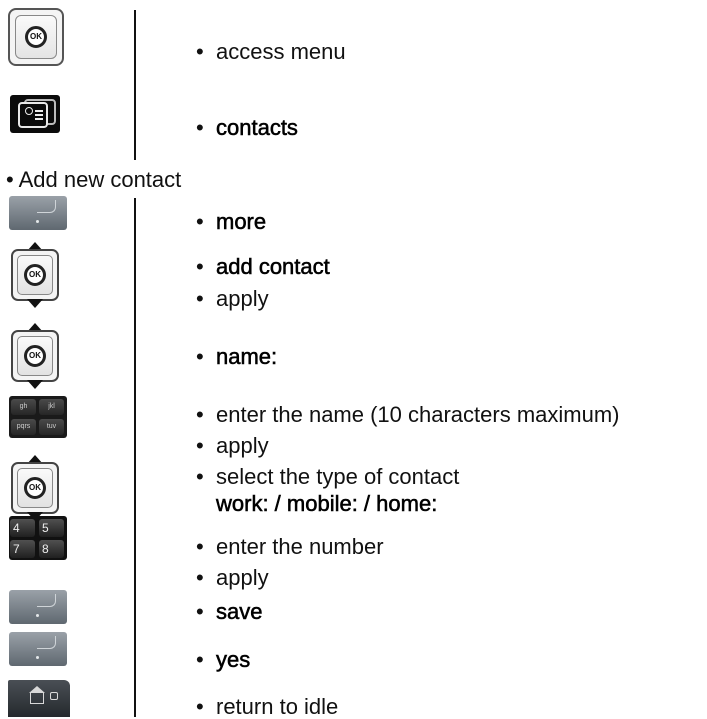 Image resolution: width=707 pixels, height=719 pixels. What do you see at coordinates (327, 503) in the screenshot?
I see `contact-types: work: / mobile: / home:` at bounding box center [327, 503].